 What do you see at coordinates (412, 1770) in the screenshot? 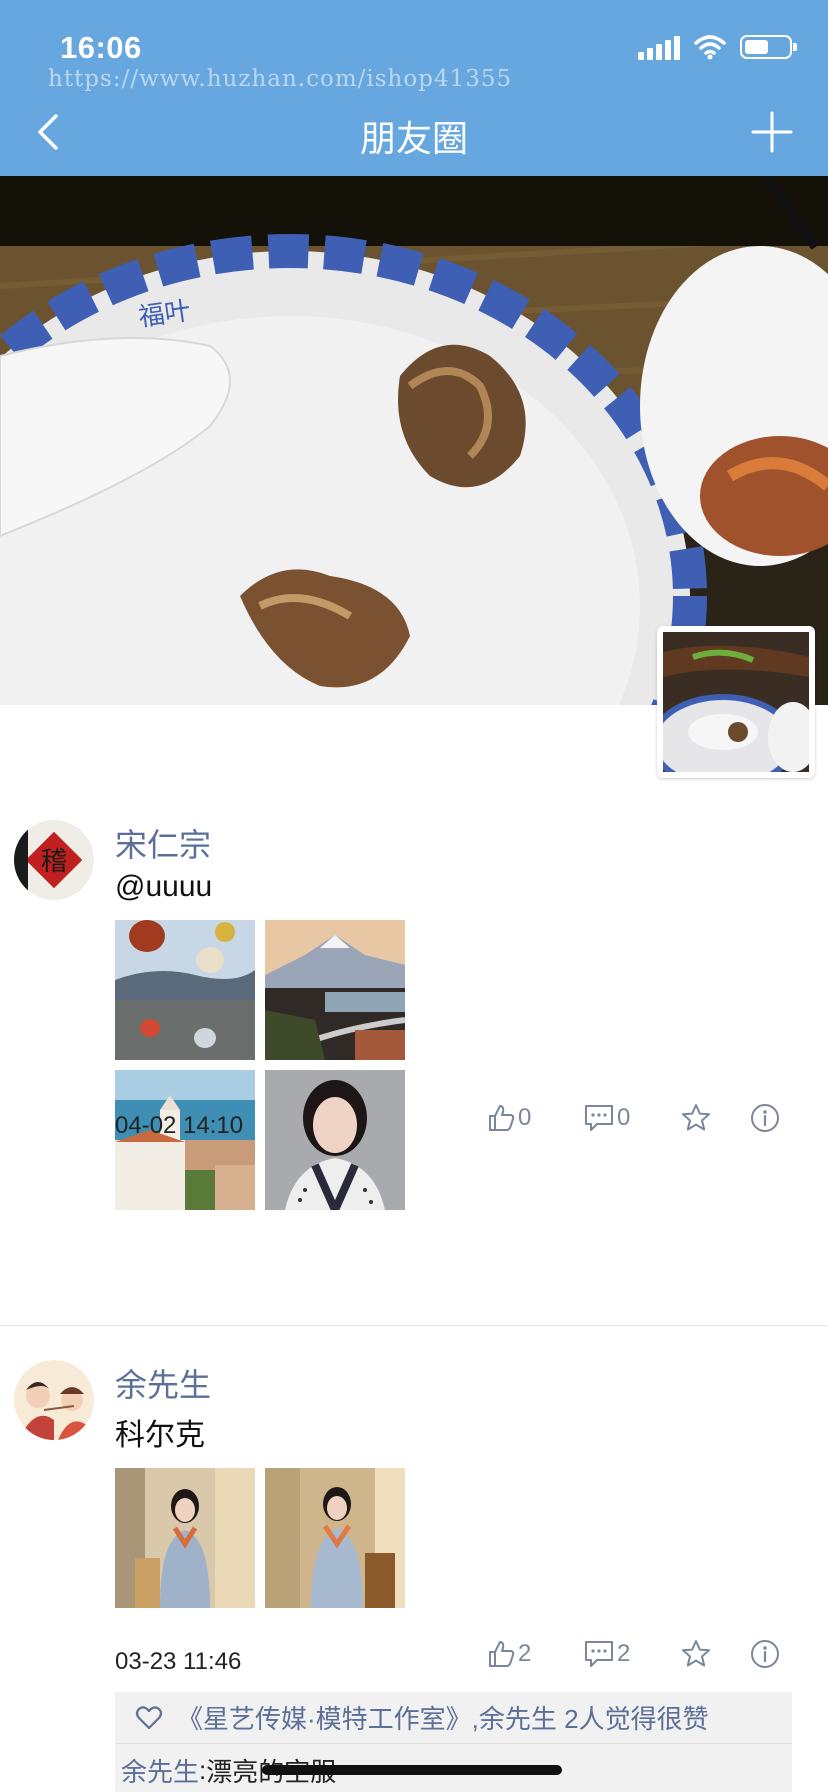
I see `home-indicator` at bounding box center [412, 1770].